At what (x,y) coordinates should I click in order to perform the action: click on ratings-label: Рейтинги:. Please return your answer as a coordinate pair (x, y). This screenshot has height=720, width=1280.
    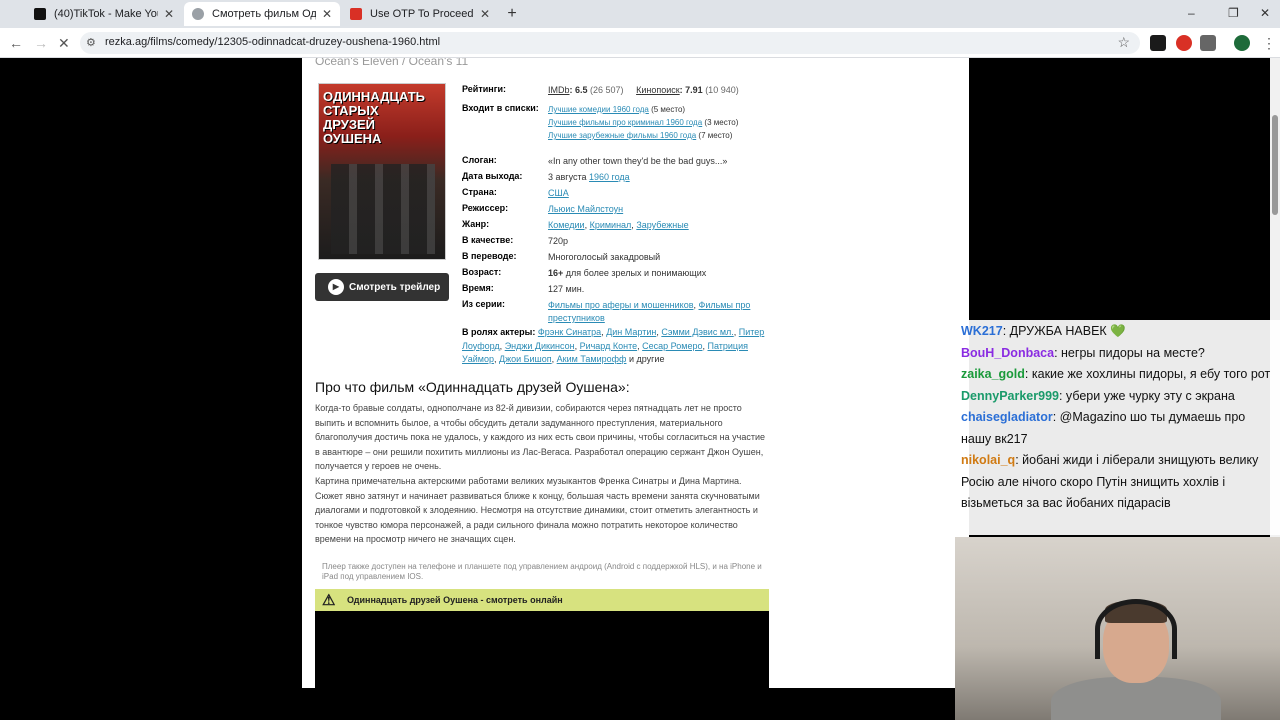
    Looking at the image, I should click on (484, 89).